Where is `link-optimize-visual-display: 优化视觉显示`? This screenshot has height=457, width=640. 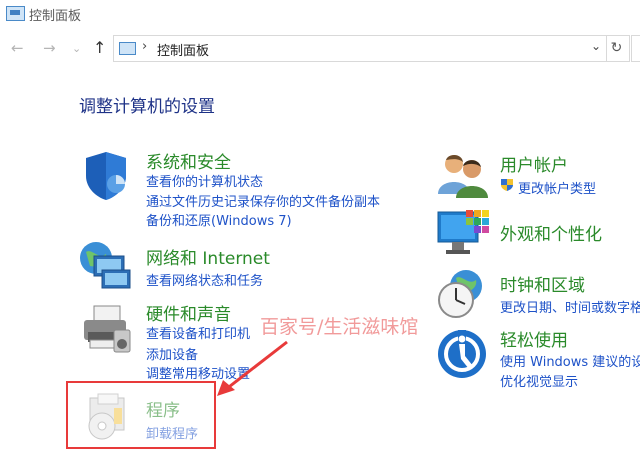
link-optimize-visual-display: 优化视觉显示 is located at coordinates (539, 380).